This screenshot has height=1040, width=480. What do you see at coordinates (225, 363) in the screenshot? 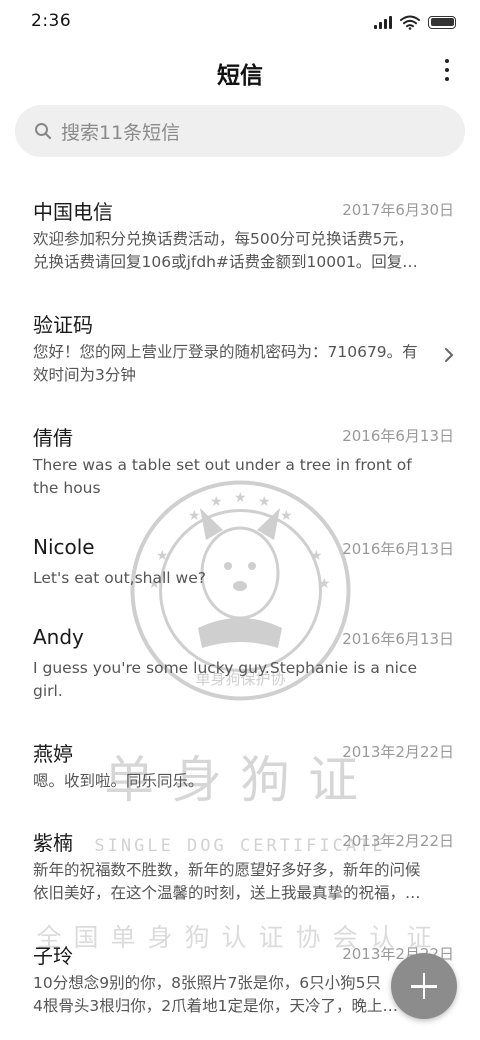
I see `conversation-preview: 您好！您的网上营业厅登录的随机密码为：710679。有 效时间为3分钟` at bounding box center [225, 363].